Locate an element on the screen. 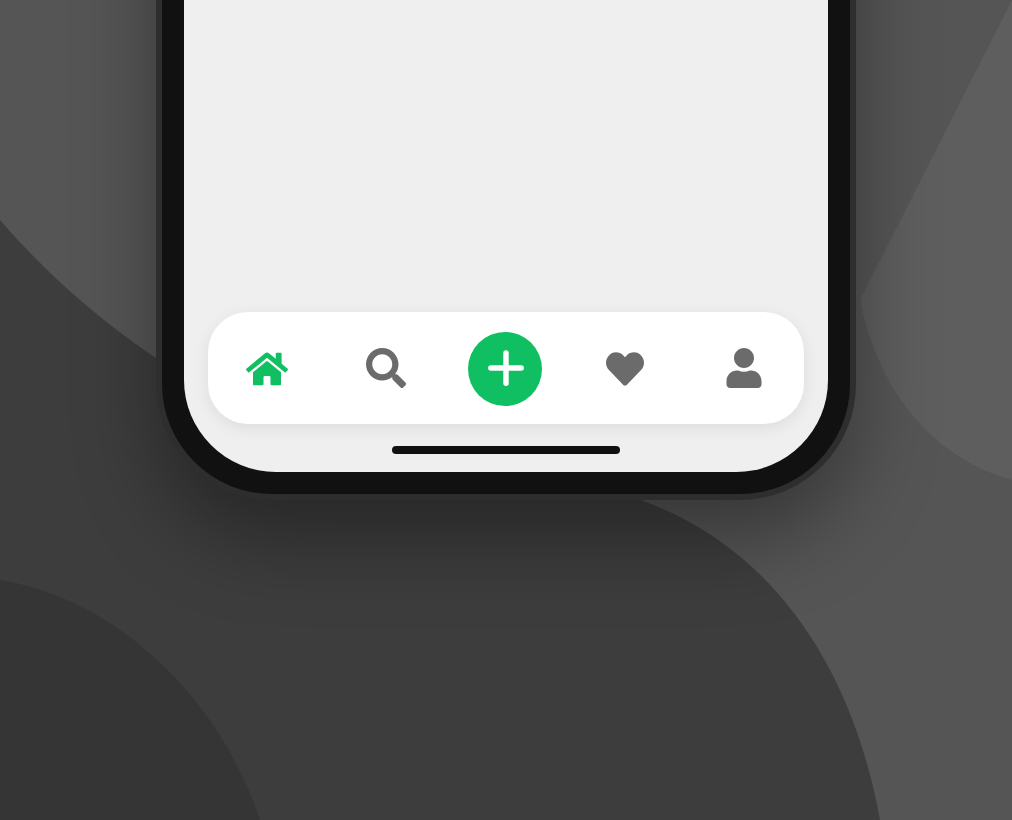 The image size is (1012, 820). home-icon is located at coordinates (267, 368).